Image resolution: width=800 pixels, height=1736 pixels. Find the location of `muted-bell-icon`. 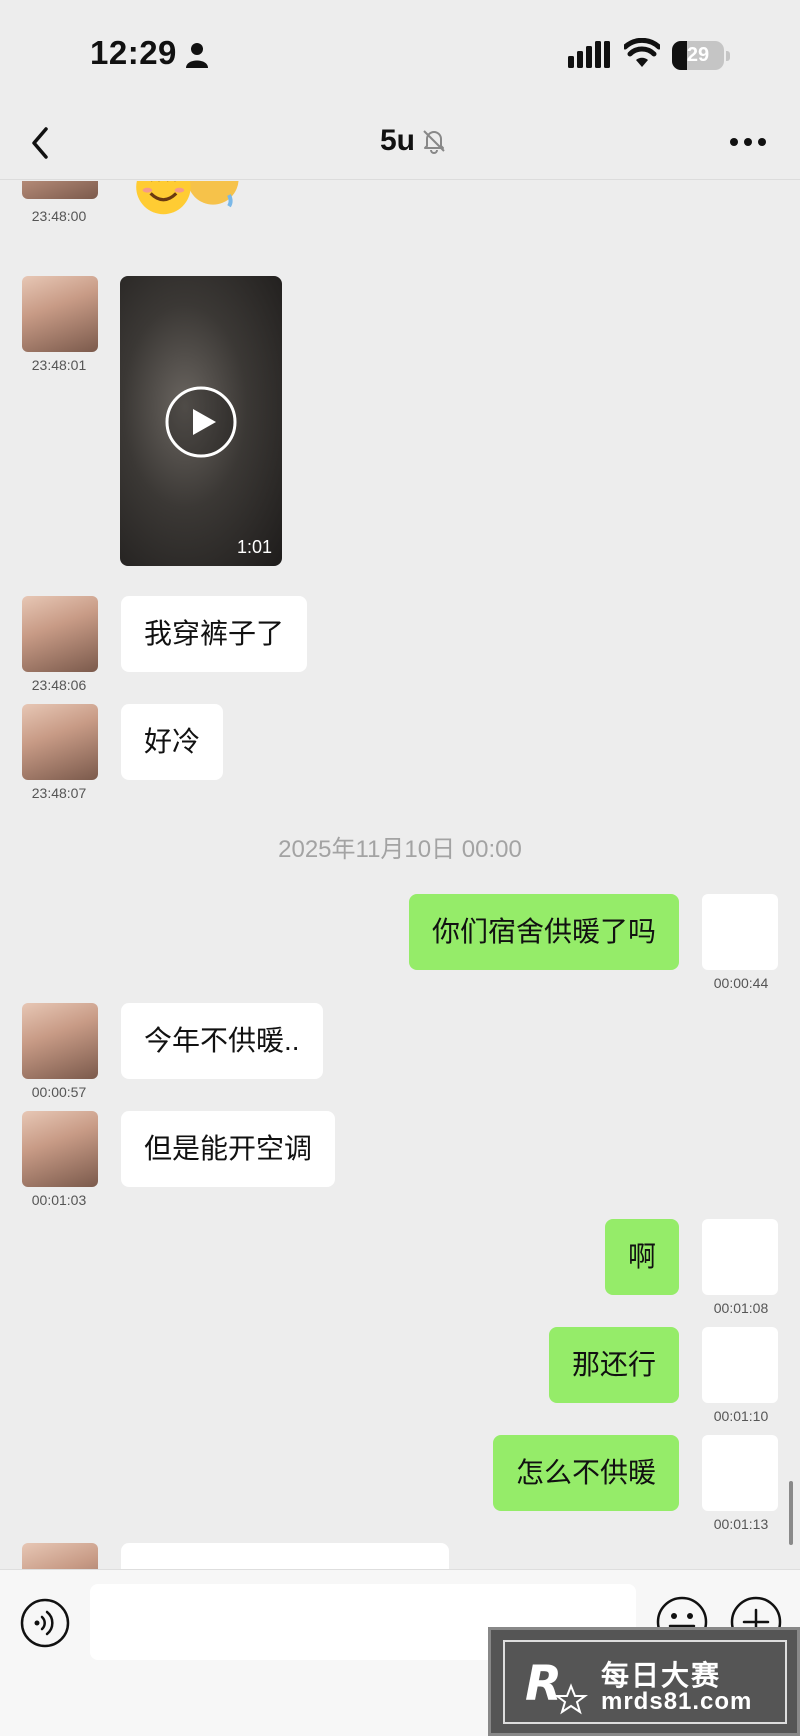

muted-bell-icon is located at coordinates (434, 142).